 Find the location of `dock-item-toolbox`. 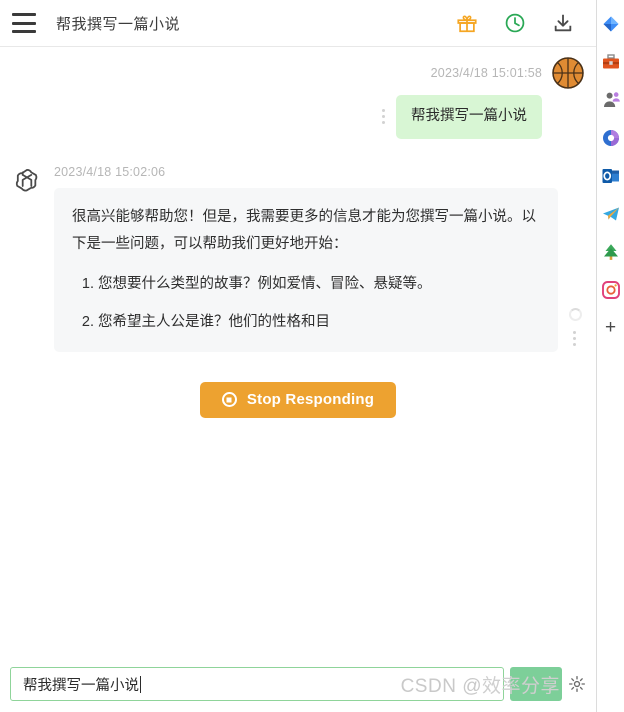

dock-item-toolbox is located at coordinates (611, 62).